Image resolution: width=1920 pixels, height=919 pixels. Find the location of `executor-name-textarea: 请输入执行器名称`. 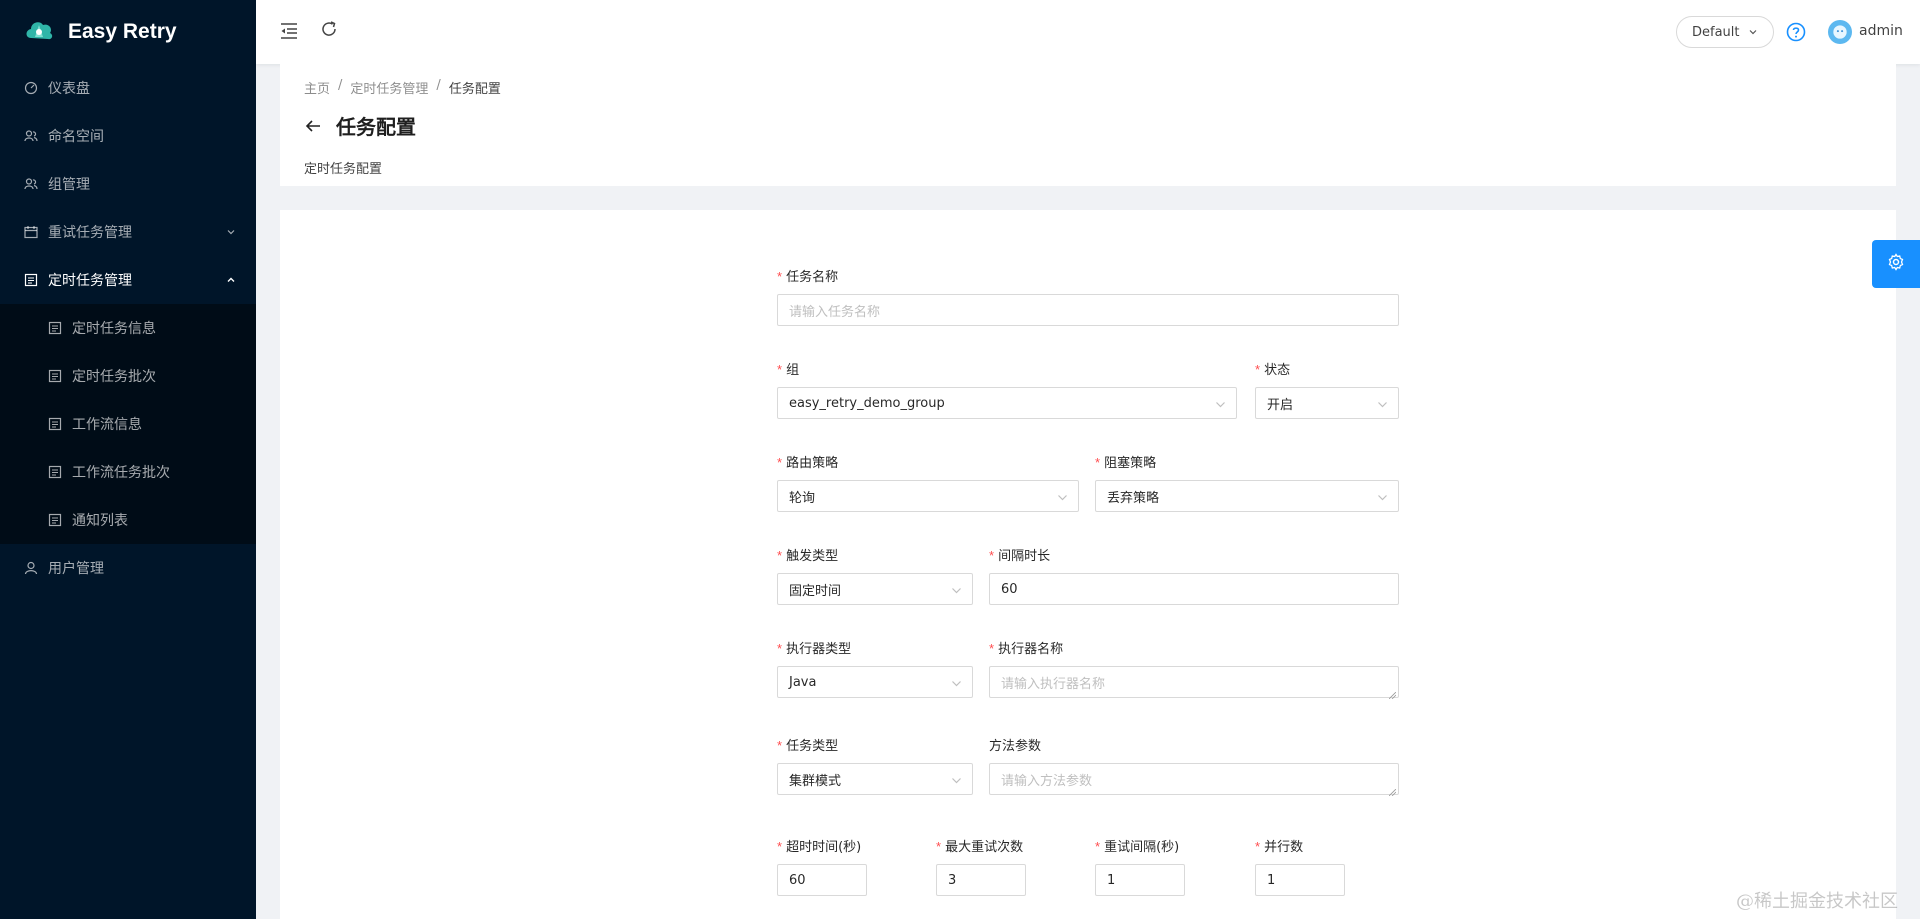

executor-name-textarea: 请输入执行器名称 is located at coordinates (1194, 683).